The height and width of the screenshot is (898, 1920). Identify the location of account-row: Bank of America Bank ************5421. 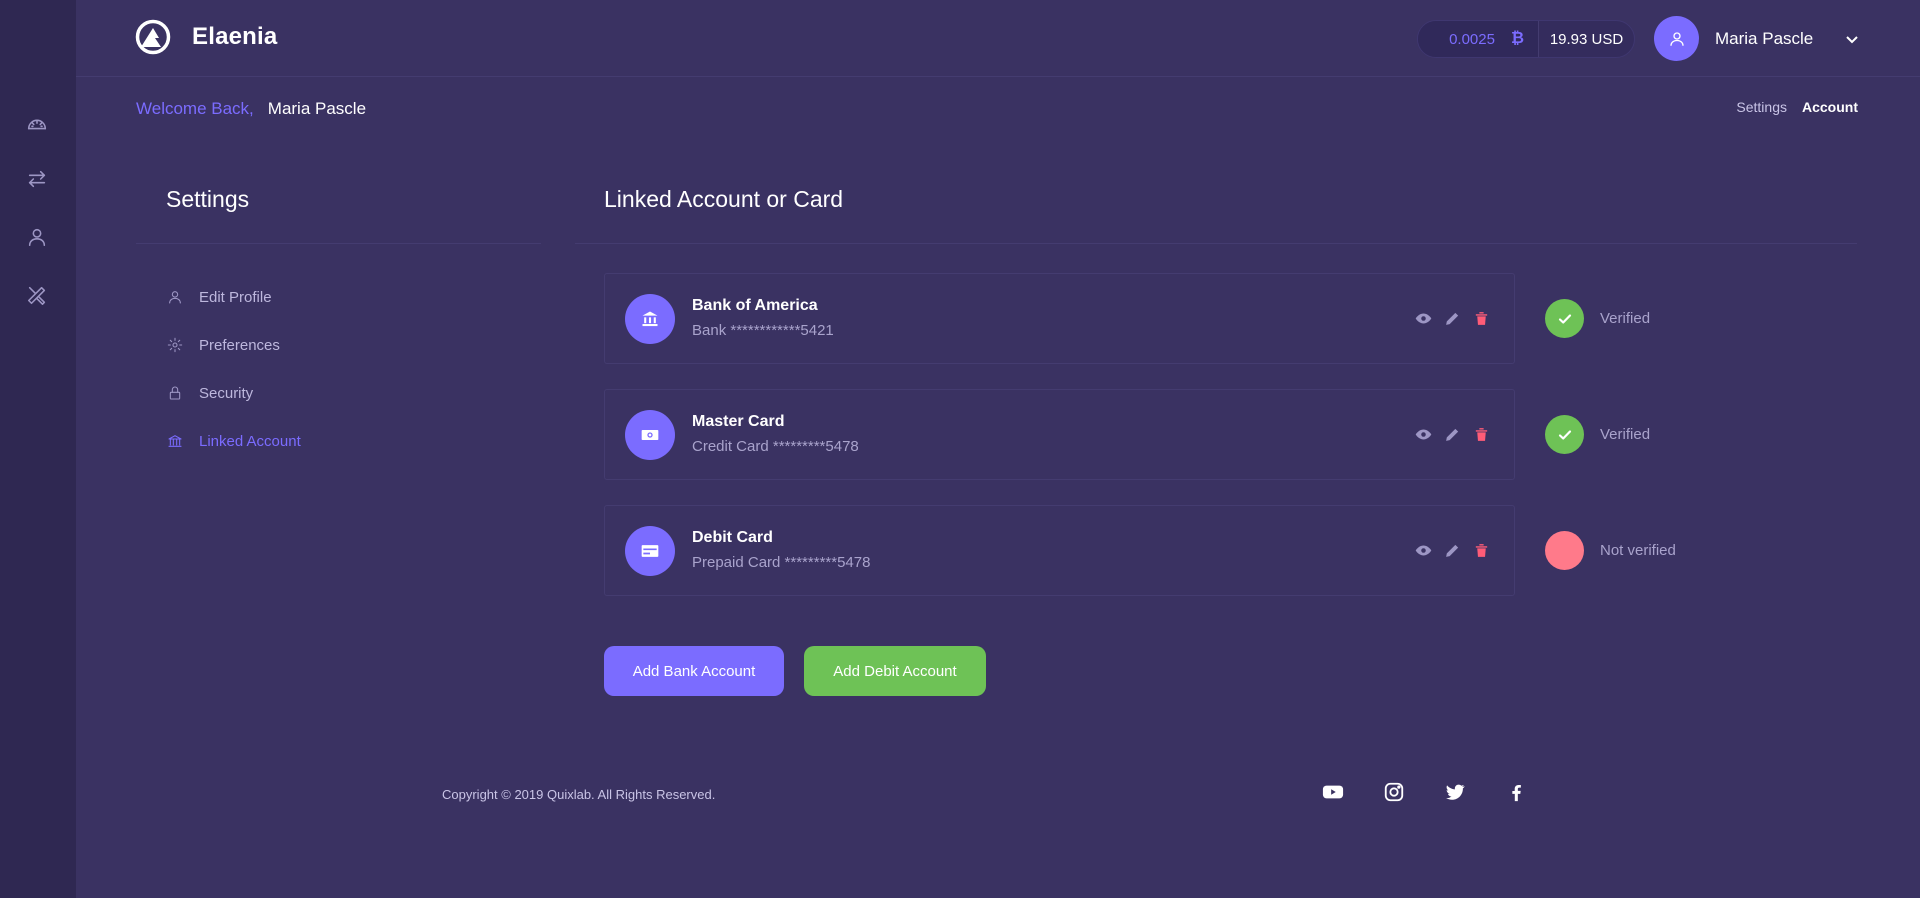
(1059, 318).